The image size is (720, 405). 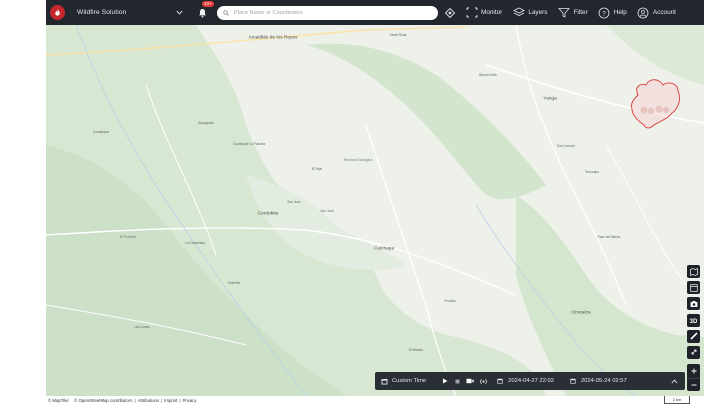 I want to click on toggle-3d-button: 3D, so click(x=693, y=320).